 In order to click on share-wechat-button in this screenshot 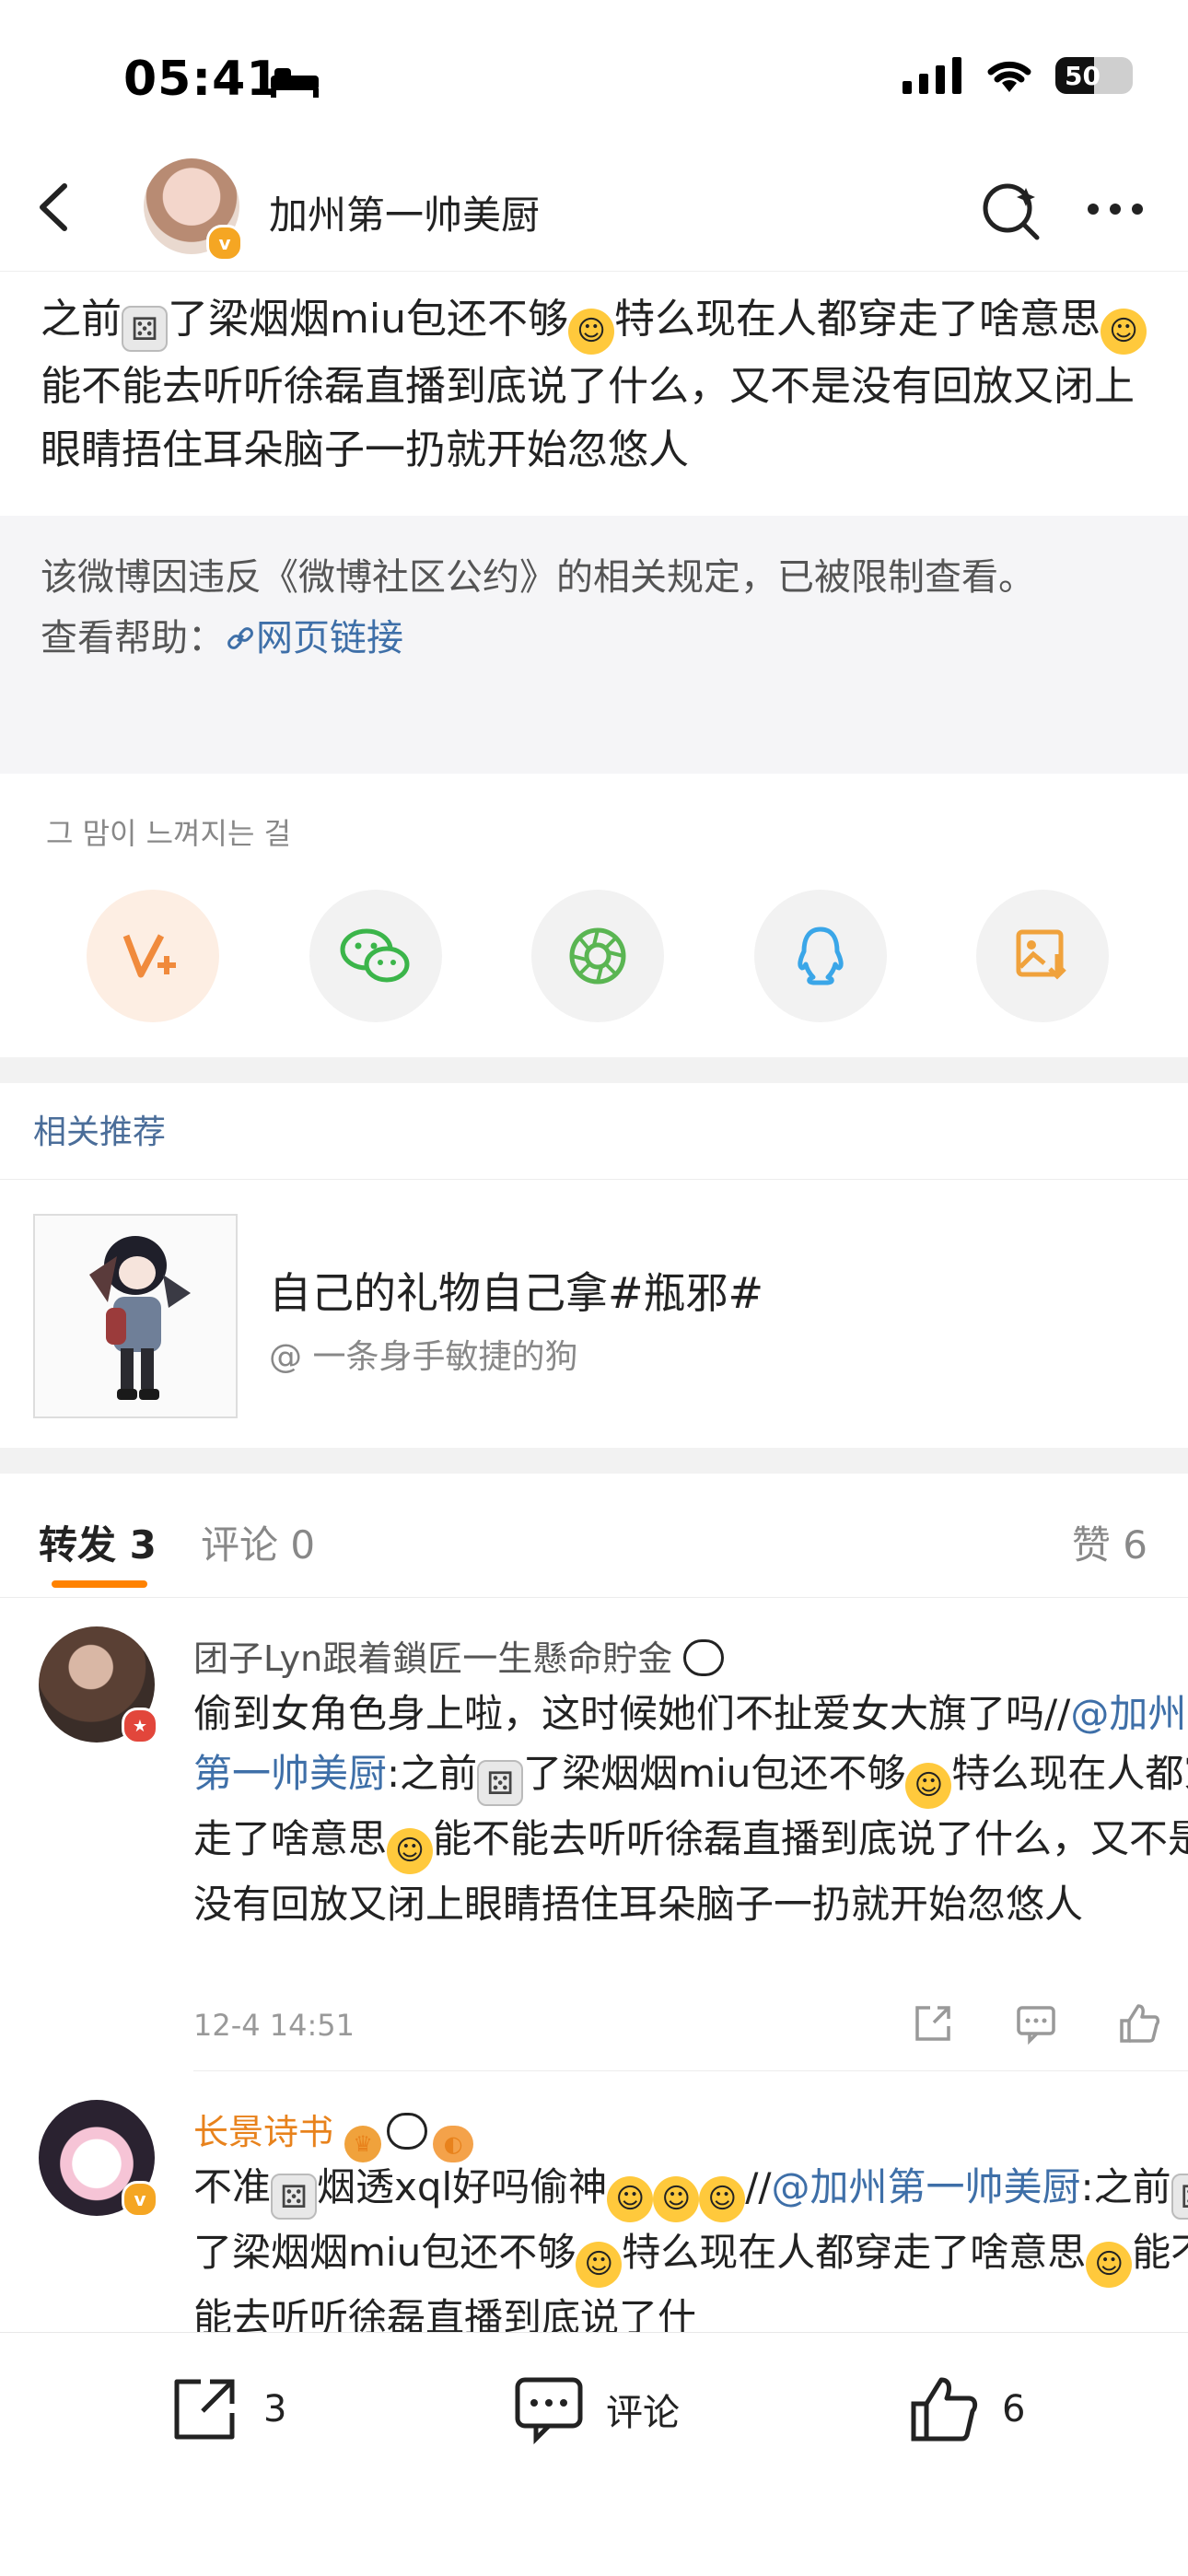, I will do `click(375, 956)`.